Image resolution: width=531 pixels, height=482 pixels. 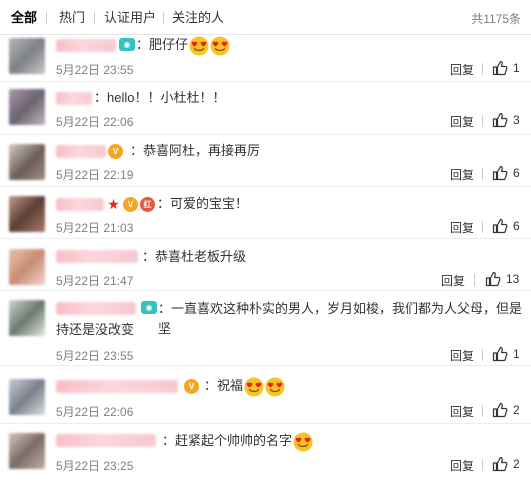 What do you see at coordinates (265, 213) in the screenshot?
I see `comment-item: ★ V 红 ：可爱的宝宝！ 5月22日 21:03 回复 6` at bounding box center [265, 213].